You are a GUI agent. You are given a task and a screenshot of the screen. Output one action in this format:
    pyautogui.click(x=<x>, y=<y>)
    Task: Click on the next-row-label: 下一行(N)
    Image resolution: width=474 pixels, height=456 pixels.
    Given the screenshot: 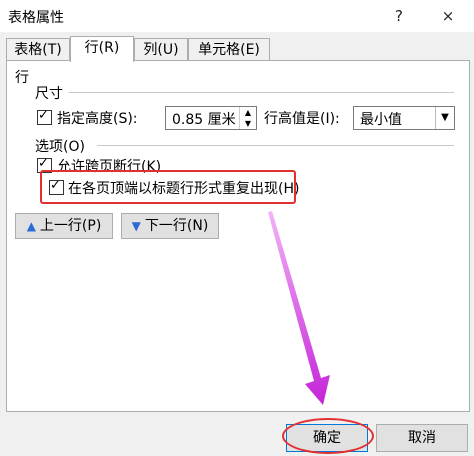 What is the action you would take?
    pyautogui.click(x=176, y=226)
    